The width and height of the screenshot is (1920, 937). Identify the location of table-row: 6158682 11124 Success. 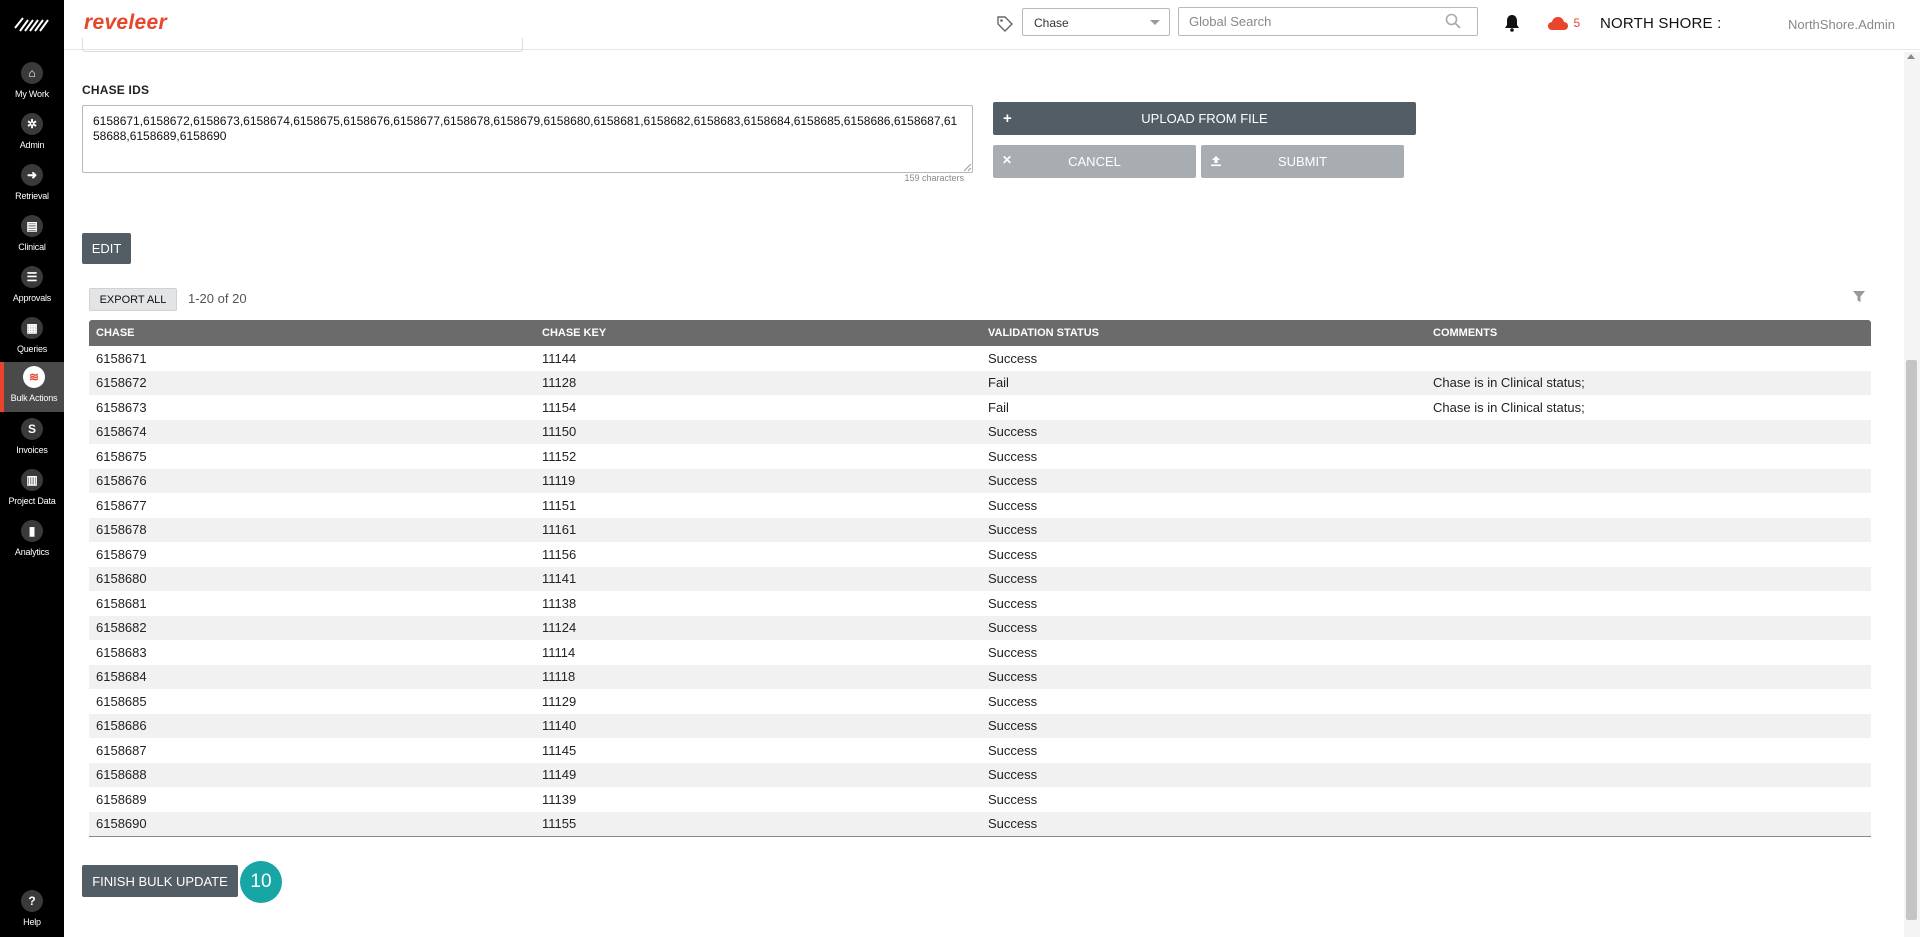
(980, 627).